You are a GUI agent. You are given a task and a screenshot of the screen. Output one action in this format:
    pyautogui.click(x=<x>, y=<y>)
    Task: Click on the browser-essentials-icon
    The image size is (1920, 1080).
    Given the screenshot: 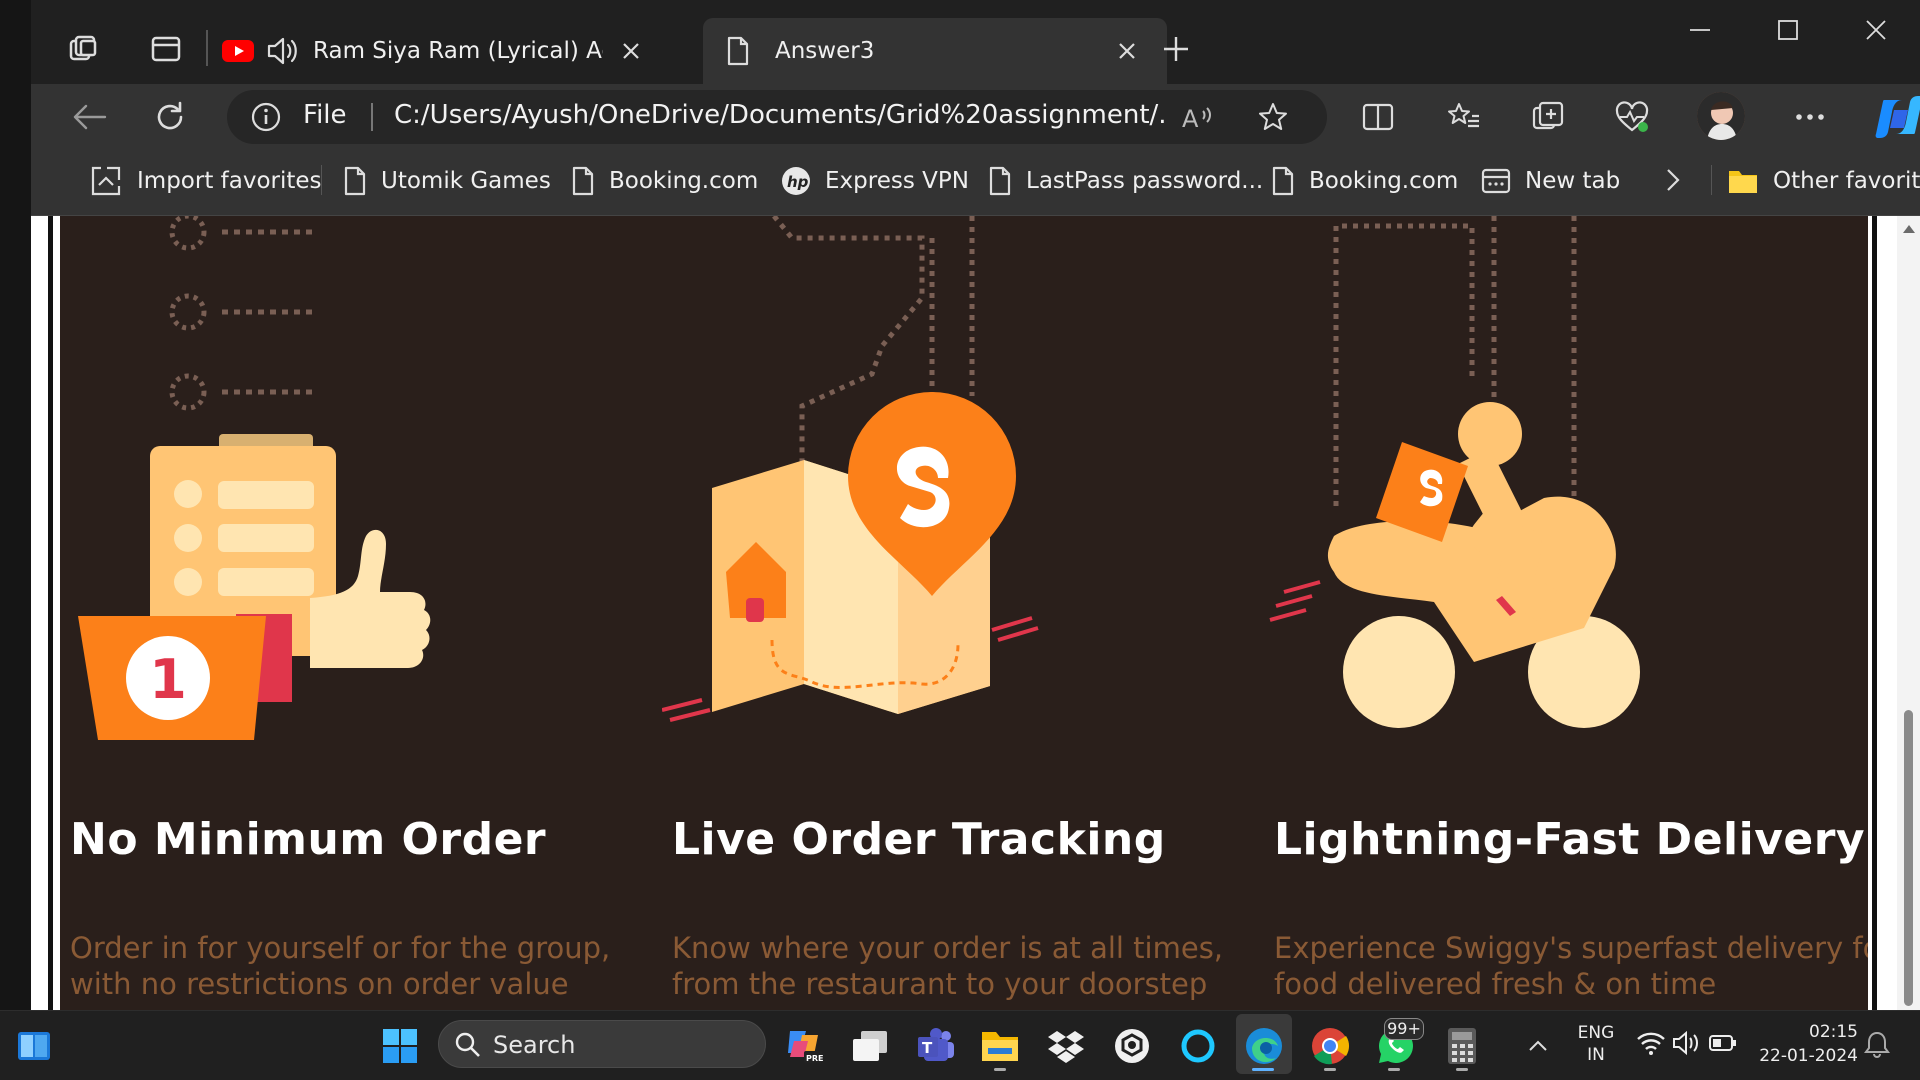 What is the action you would take?
    pyautogui.click(x=1632, y=117)
    